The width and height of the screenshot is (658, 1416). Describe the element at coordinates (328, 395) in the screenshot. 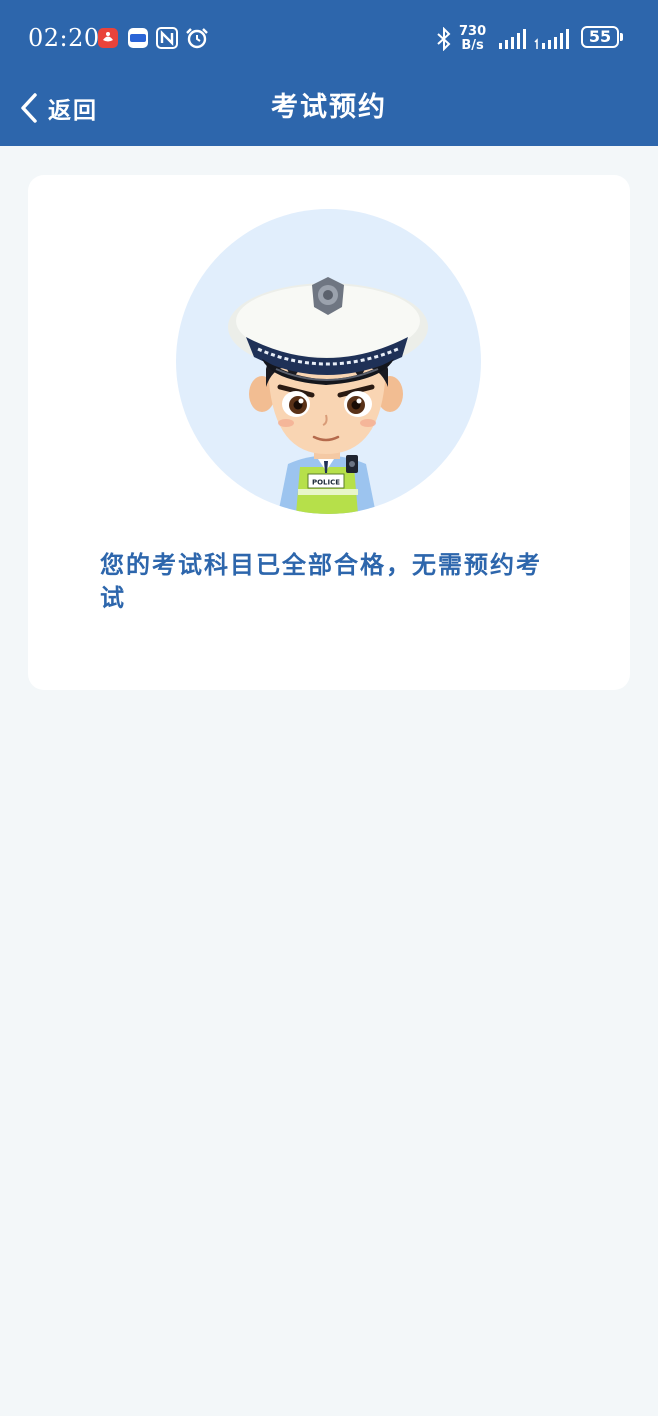

I see `police-officer-icon: POLICE` at that location.